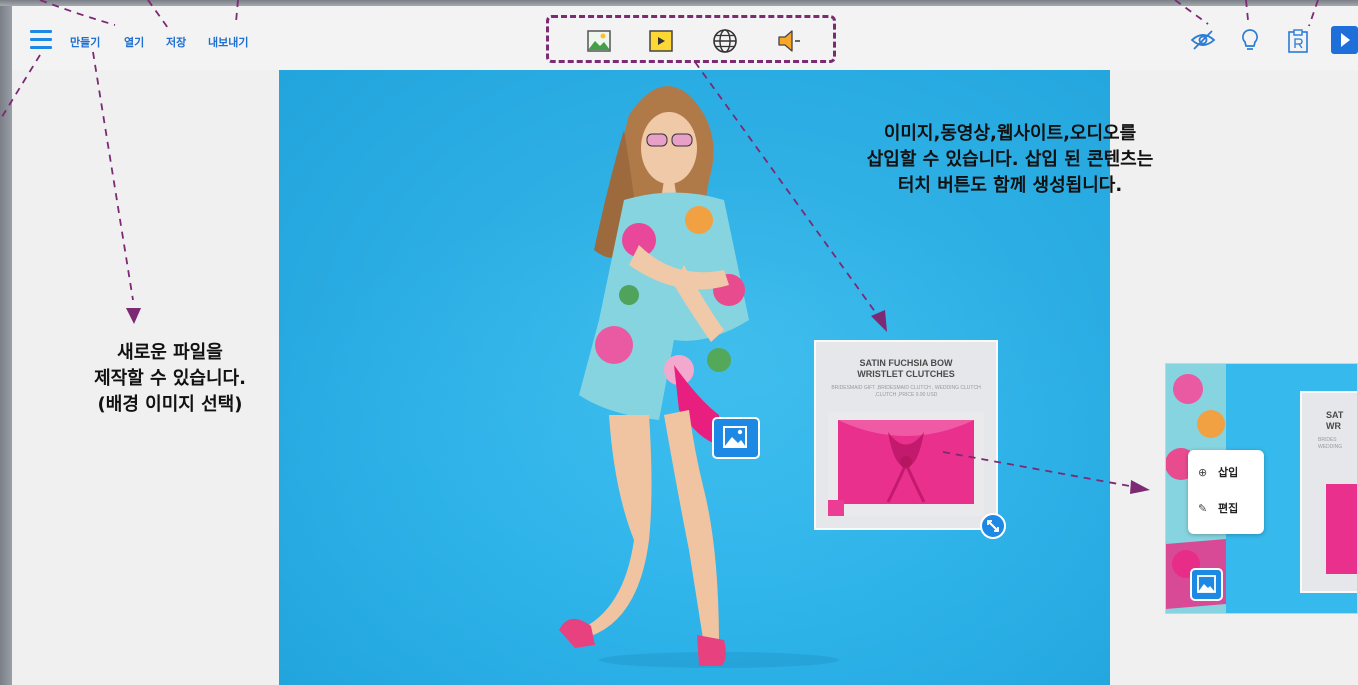  What do you see at coordinates (1206, 584) in the screenshot?
I see `thumbnail-image-button-icon` at bounding box center [1206, 584].